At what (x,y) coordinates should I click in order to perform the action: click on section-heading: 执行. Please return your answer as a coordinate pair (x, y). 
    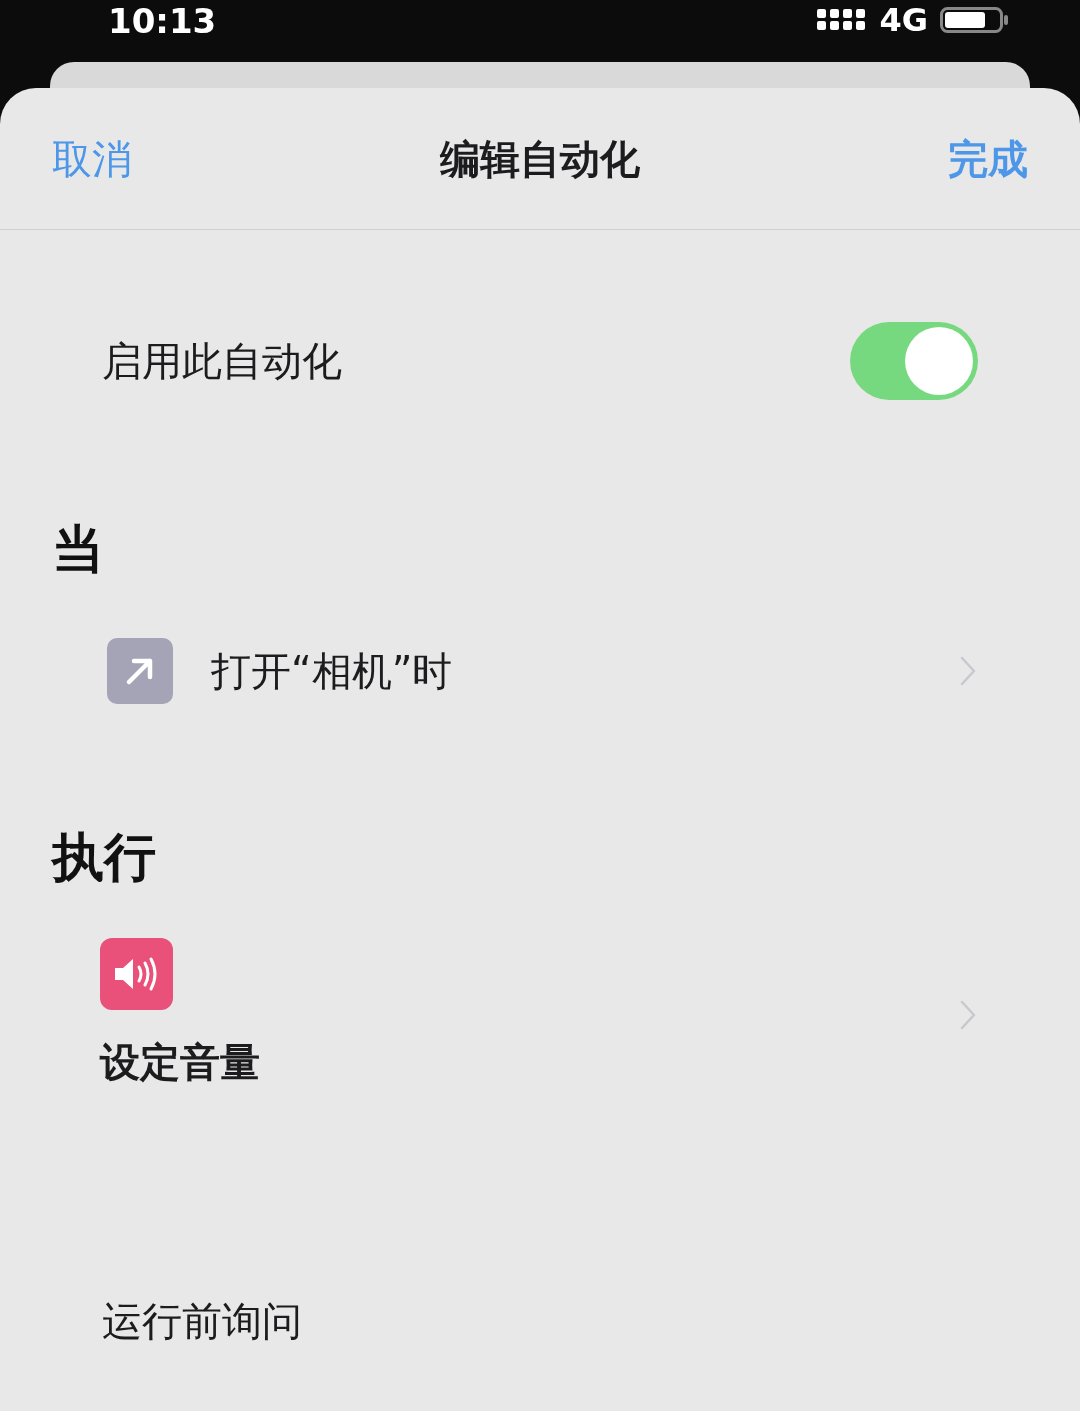
    Looking at the image, I should click on (103, 857).